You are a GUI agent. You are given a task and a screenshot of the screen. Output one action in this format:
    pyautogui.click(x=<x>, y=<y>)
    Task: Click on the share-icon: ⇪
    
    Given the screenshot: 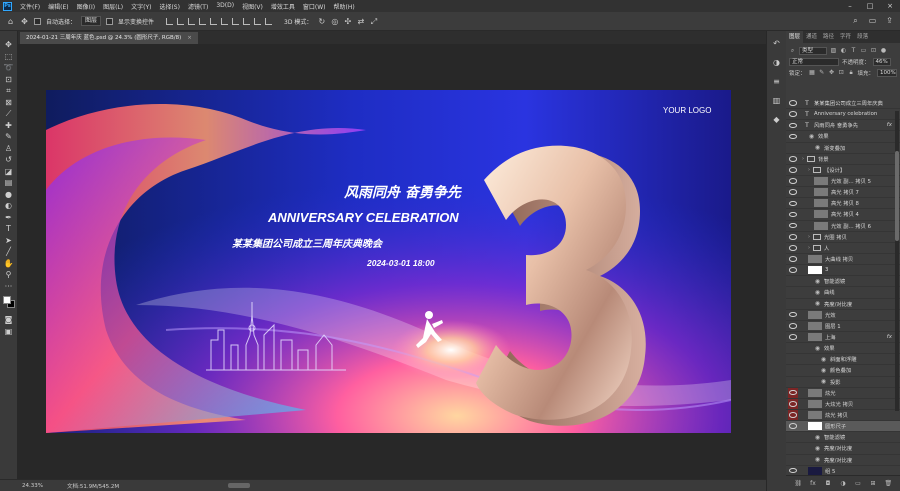 What is the action you would take?
    pyautogui.click(x=889, y=20)
    